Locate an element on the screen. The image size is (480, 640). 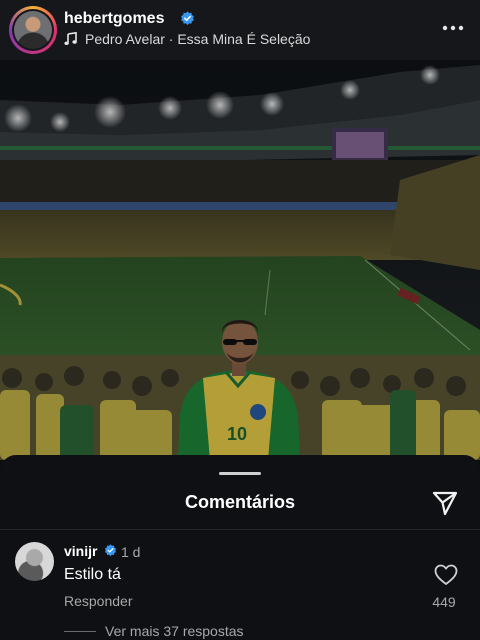
post-username: hebertgomes is located at coordinates (114, 19).